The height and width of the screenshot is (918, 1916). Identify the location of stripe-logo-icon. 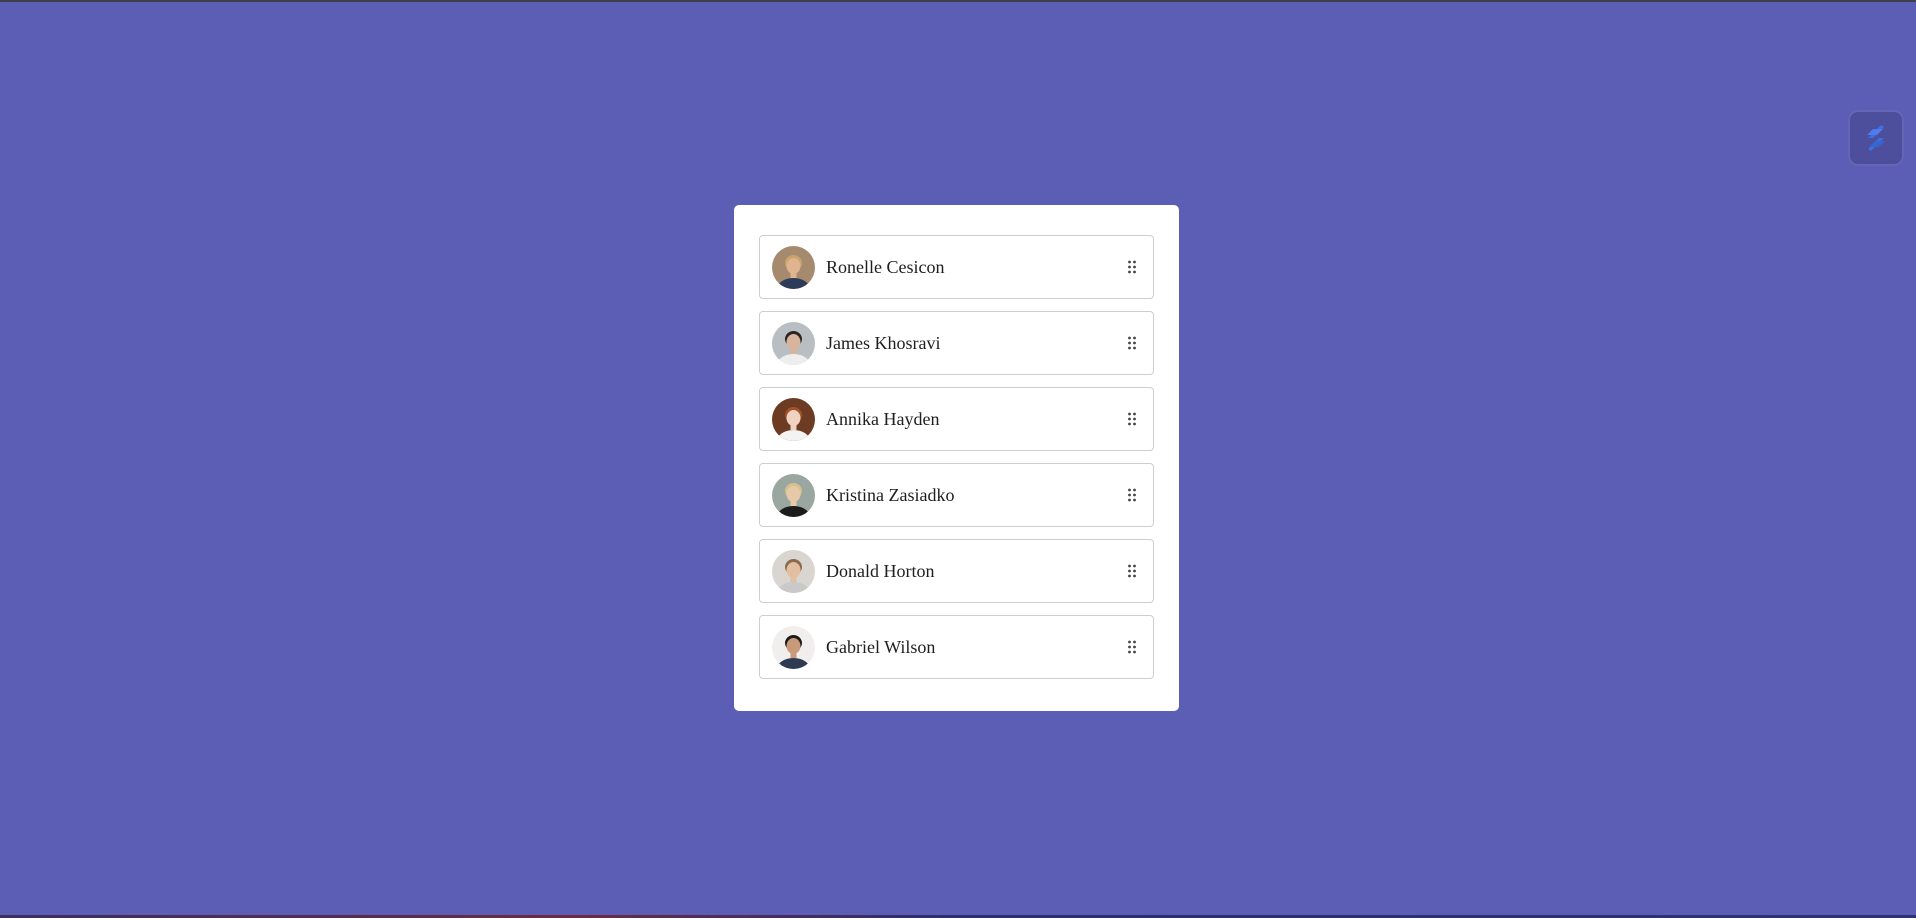
(1876, 138).